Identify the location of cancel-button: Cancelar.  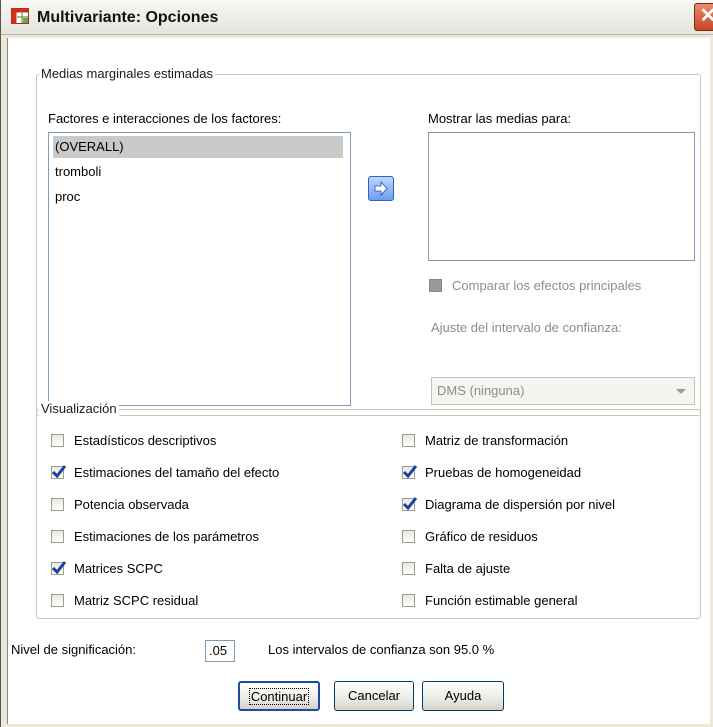
(374, 696).